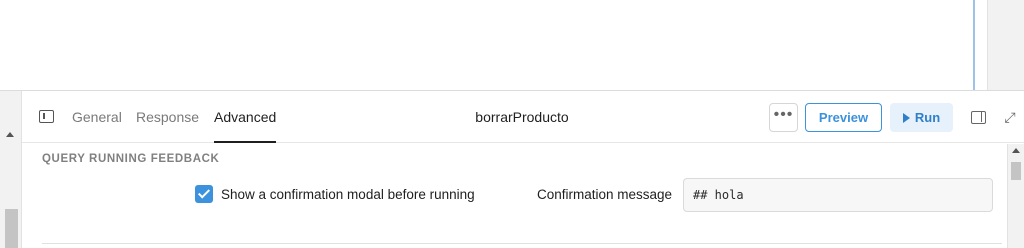 The width and height of the screenshot is (1024, 248). What do you see at coordinates (783, 117) in the screenshot?
I see `more-options-button: •••` at bounding box center [783, 117].